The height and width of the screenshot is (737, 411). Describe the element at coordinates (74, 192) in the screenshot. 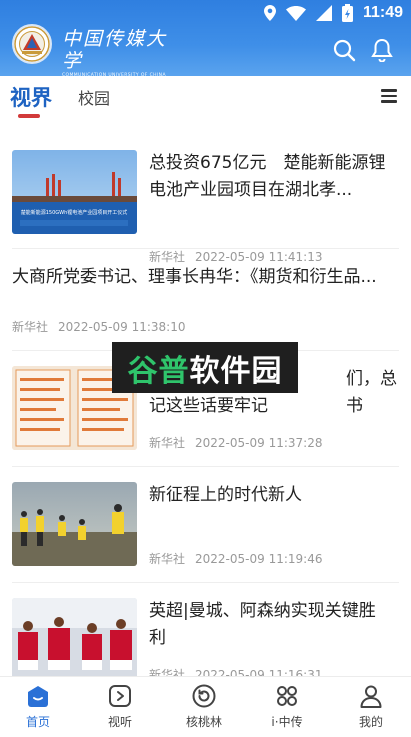

I see `news-thumbnail: 楚能新能源150GWh锂电池产业园项目开工仪式` at that location.